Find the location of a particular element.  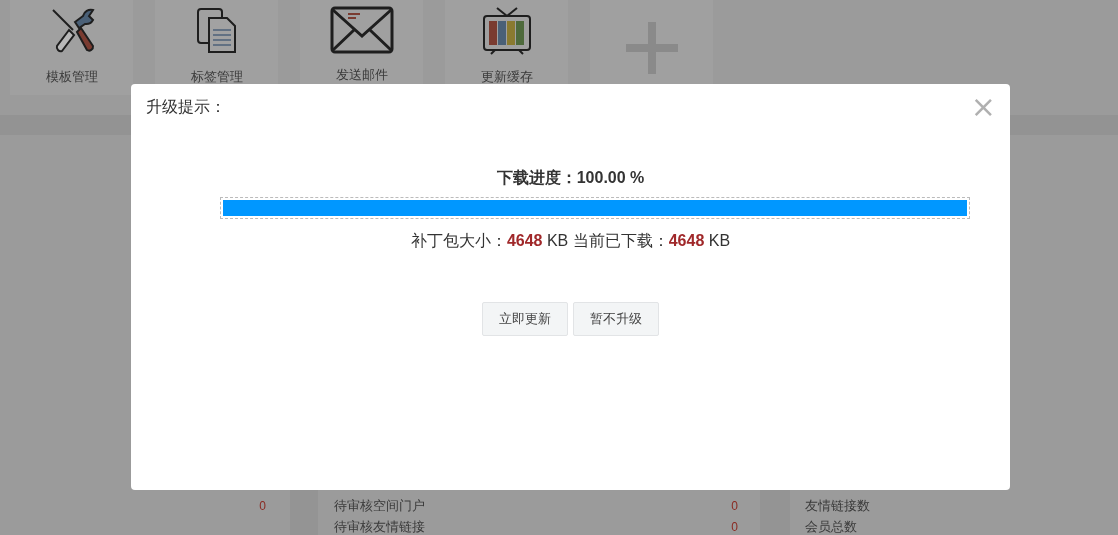

shortcut-tile: 模板管理 is located at coordinates (71, 47).